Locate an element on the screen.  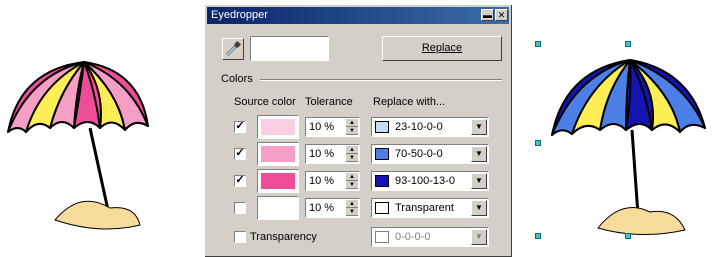
row-4-tolerance-value: 10 % is located at coordinates (322, 208).